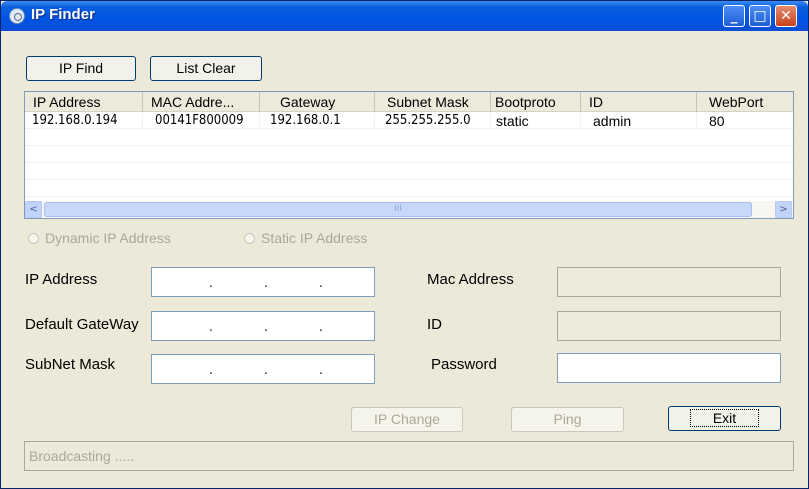 This screenshot has height=489, width=809. Describe the element at coordinates (201, 121) in the screenshot. I see `cell-mac-address: 00141F800009` at that location.